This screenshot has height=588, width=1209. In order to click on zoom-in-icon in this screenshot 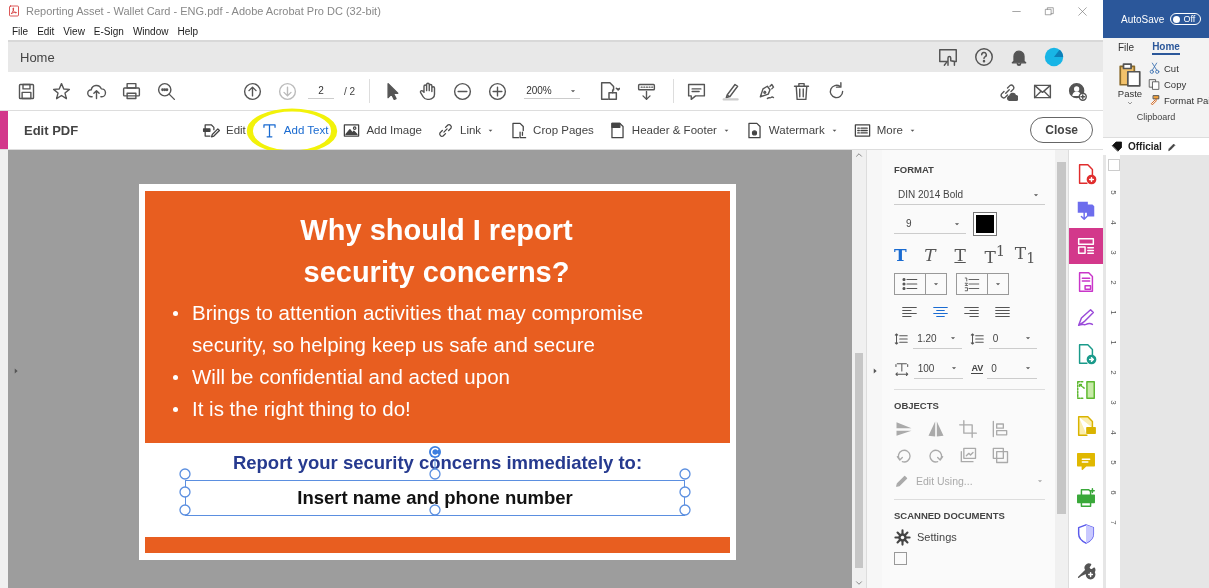, I will do `click(498, 91)`.